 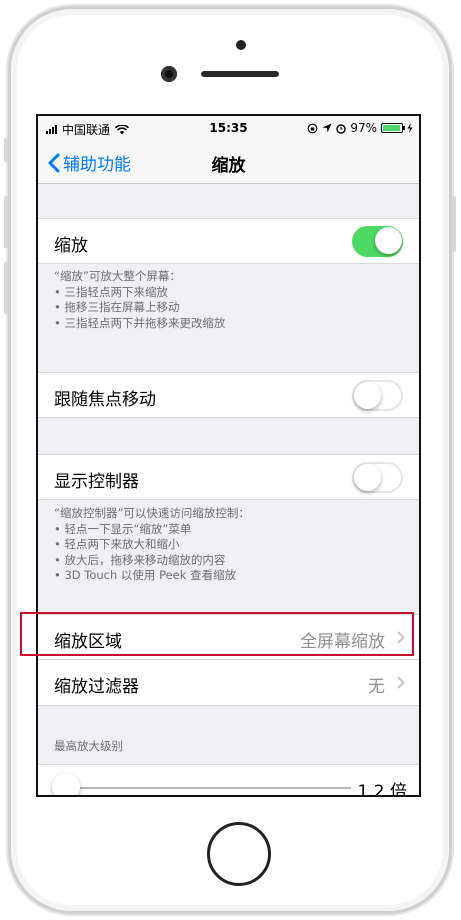 What do you see at coordinates (71, 246) in the screenshot?
I see `zoom-label: 缩放` at bounding box center [71, 246].